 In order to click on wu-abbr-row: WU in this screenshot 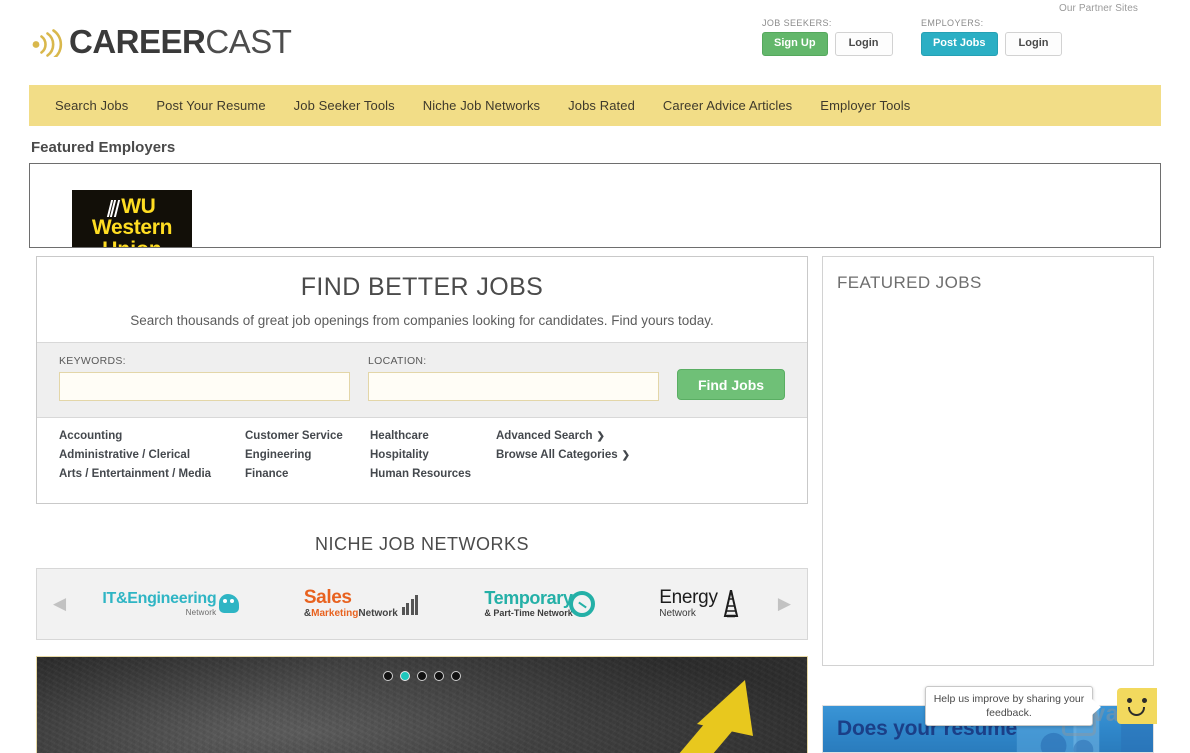, I will do `click(131, 206)`.